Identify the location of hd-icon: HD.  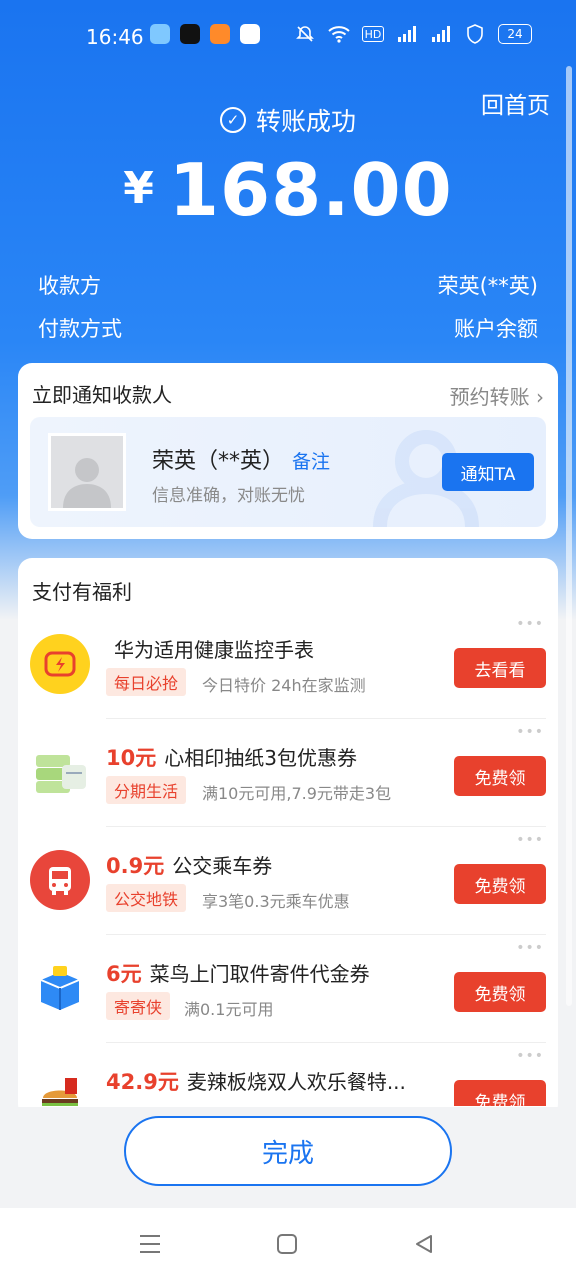
(373, 34).